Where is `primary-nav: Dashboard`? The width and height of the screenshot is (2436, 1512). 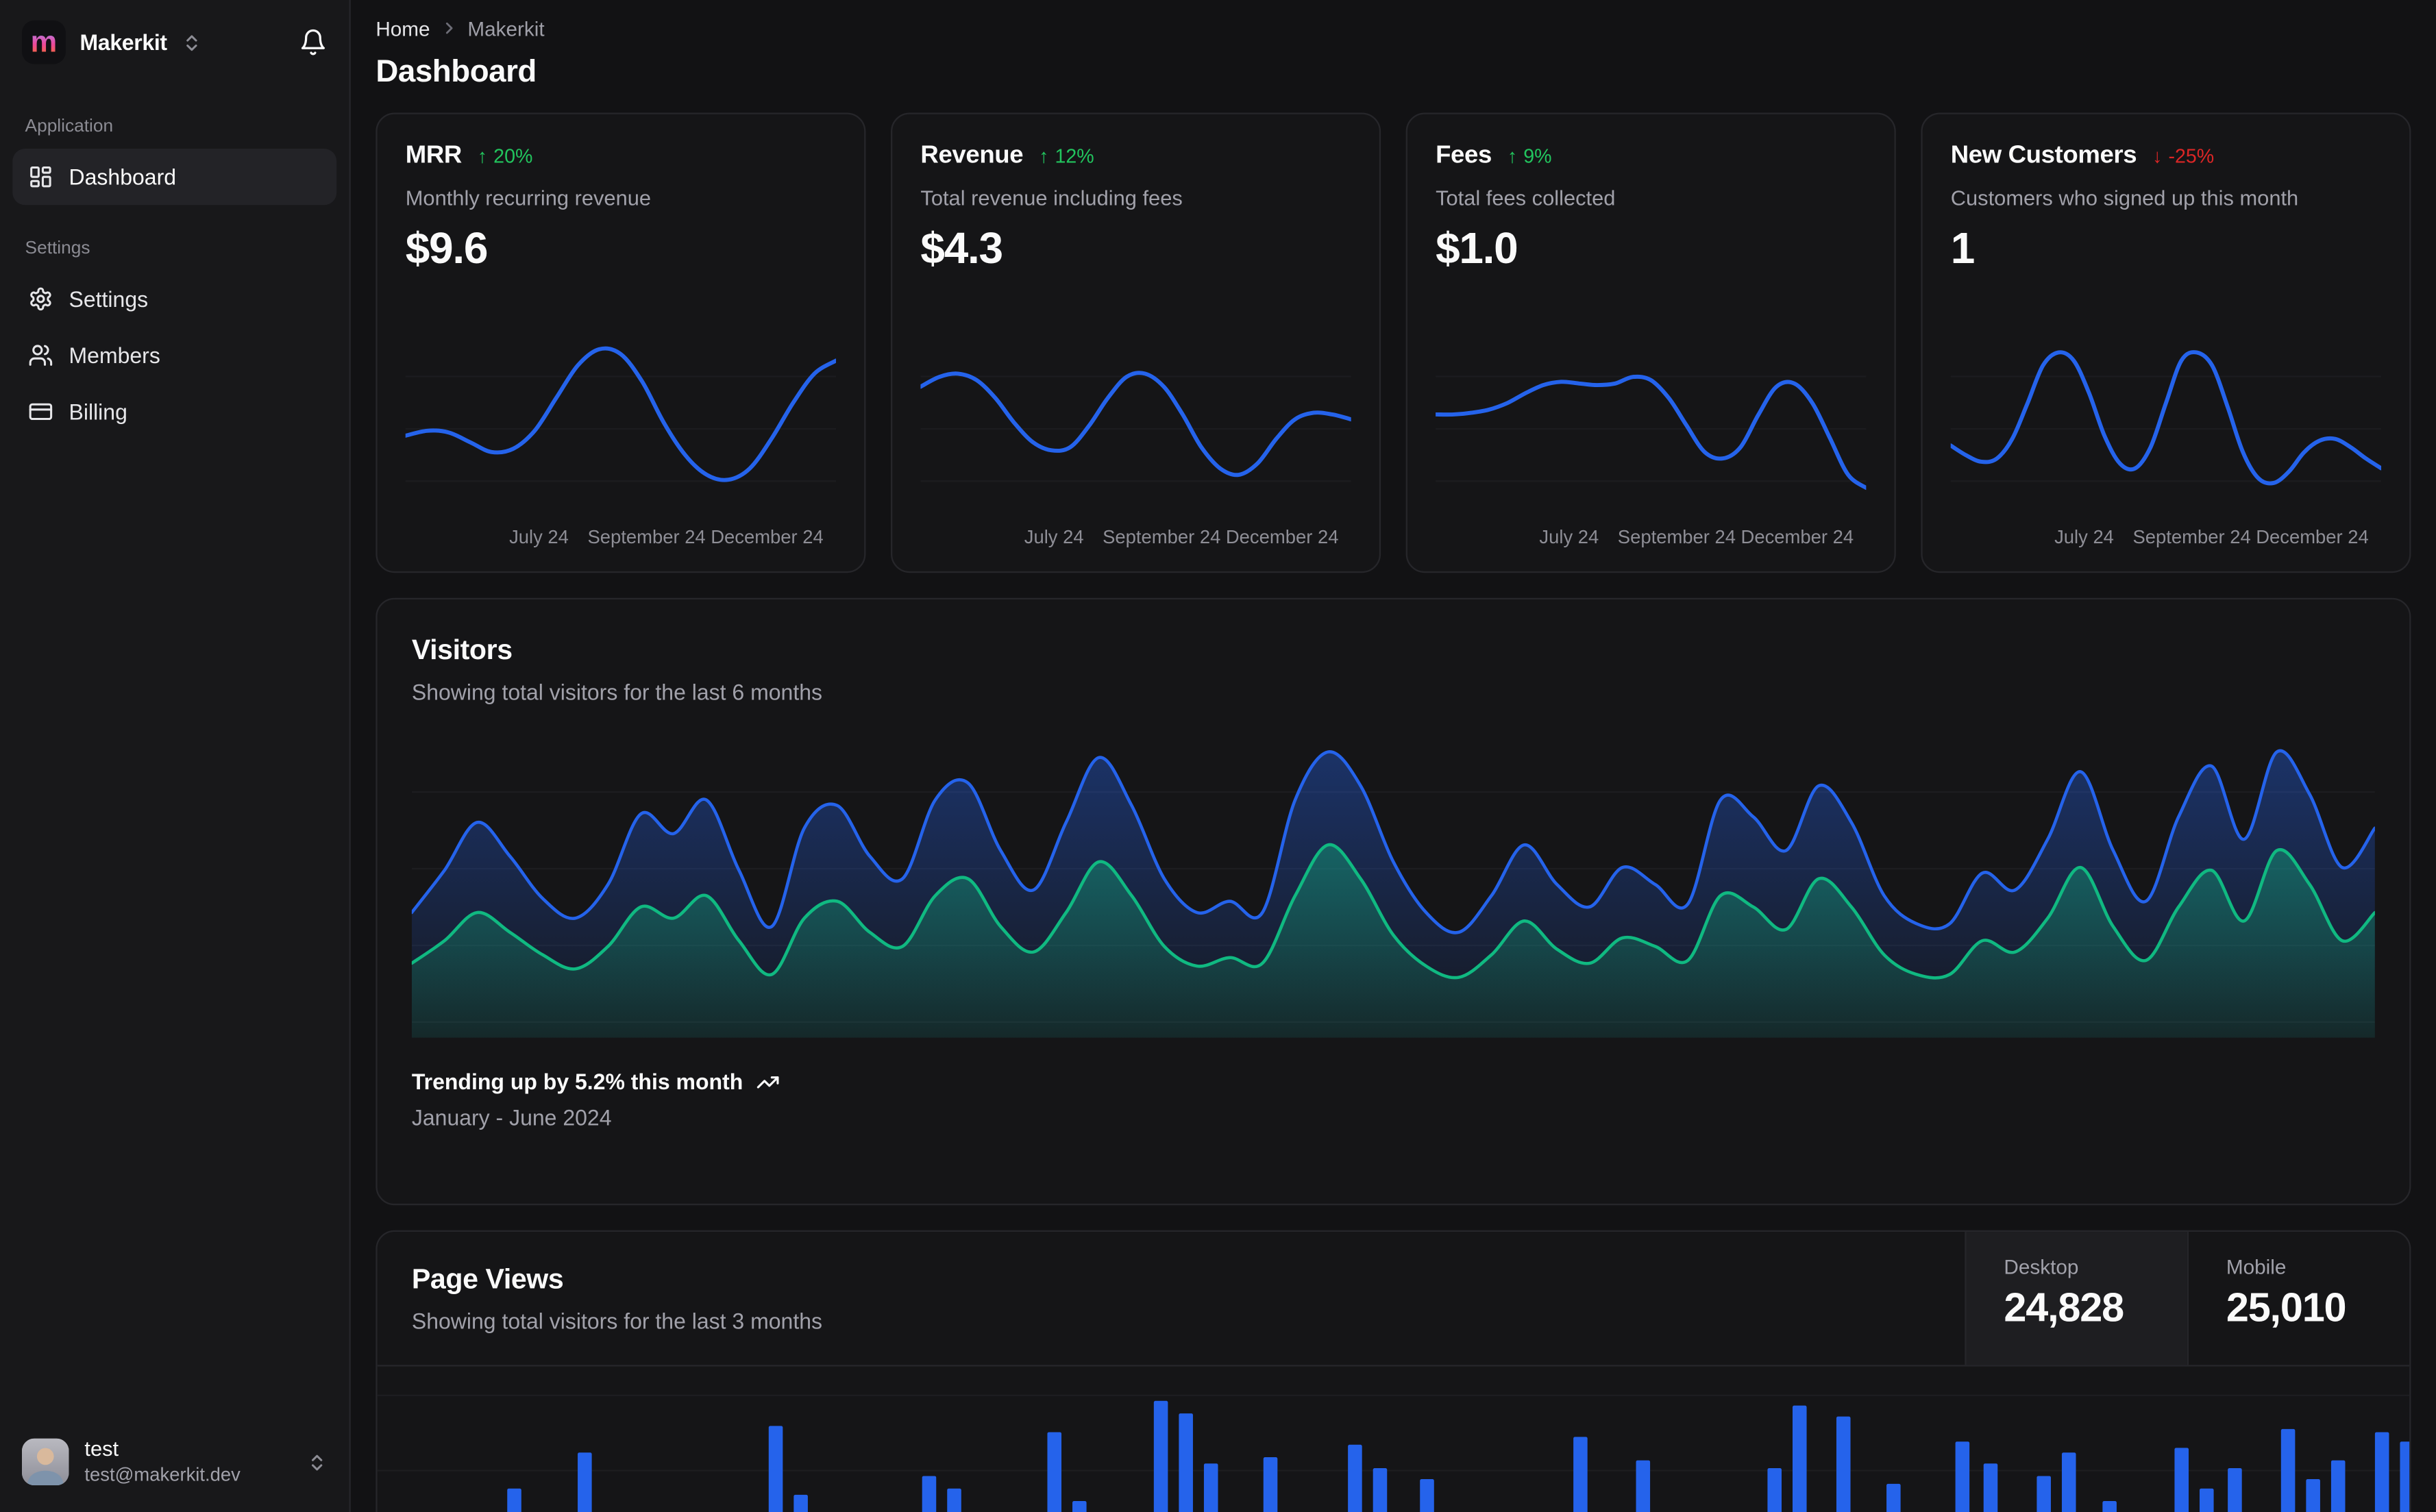
primary-nav: Dashboard is located at coordinates (174, 178).